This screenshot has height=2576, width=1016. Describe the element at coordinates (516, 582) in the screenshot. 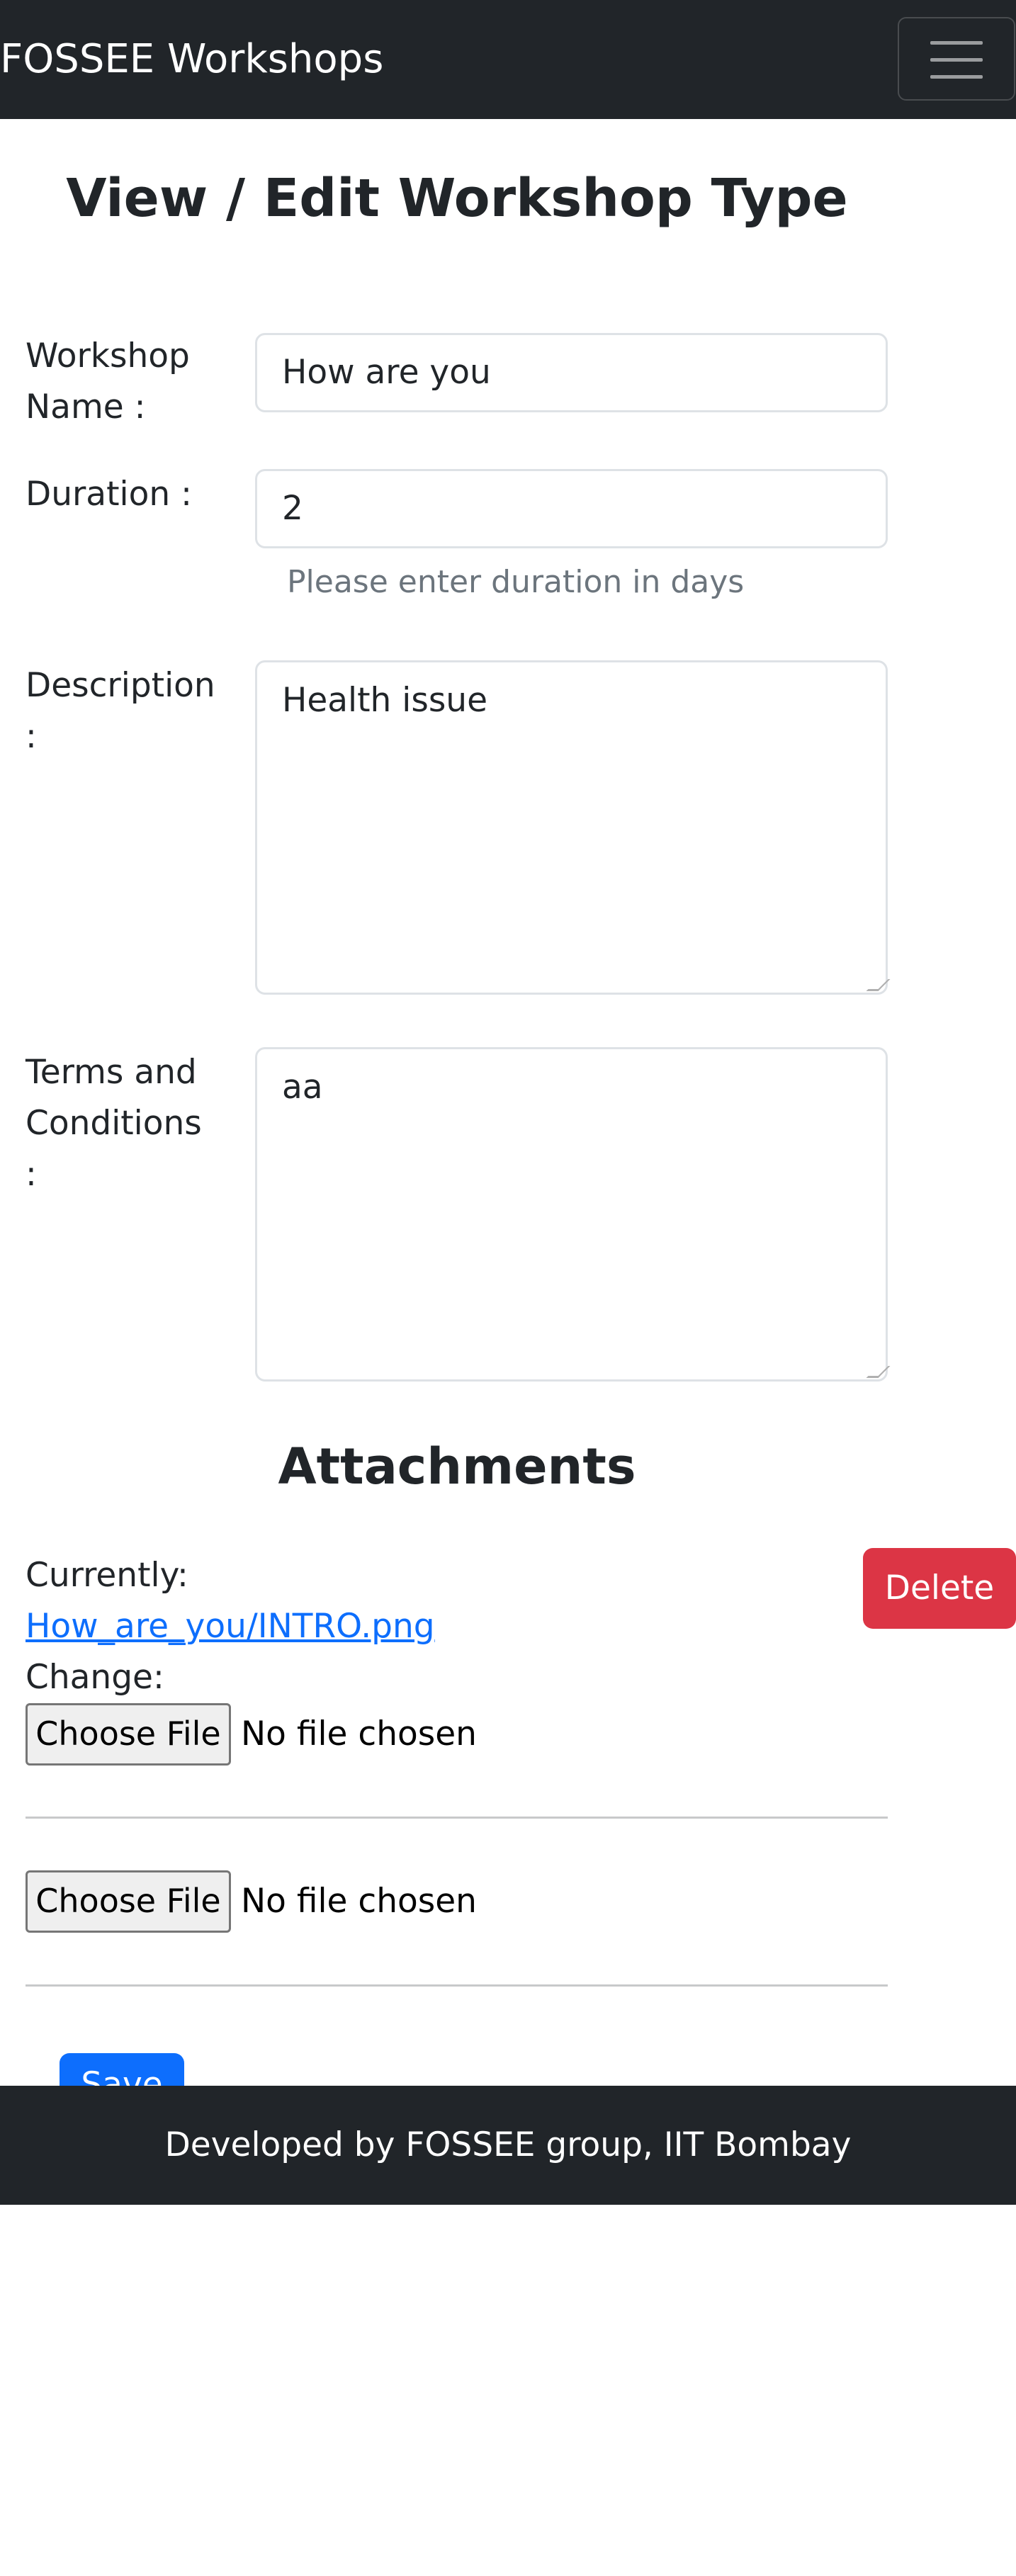

I see `duration-help-text: Please enter duration in days` at that location.